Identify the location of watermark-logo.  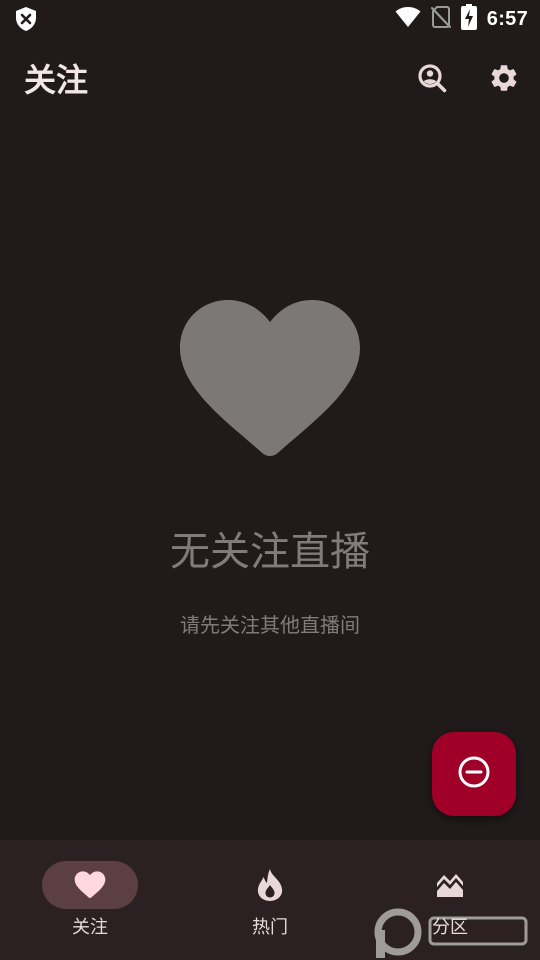
(456, 930).